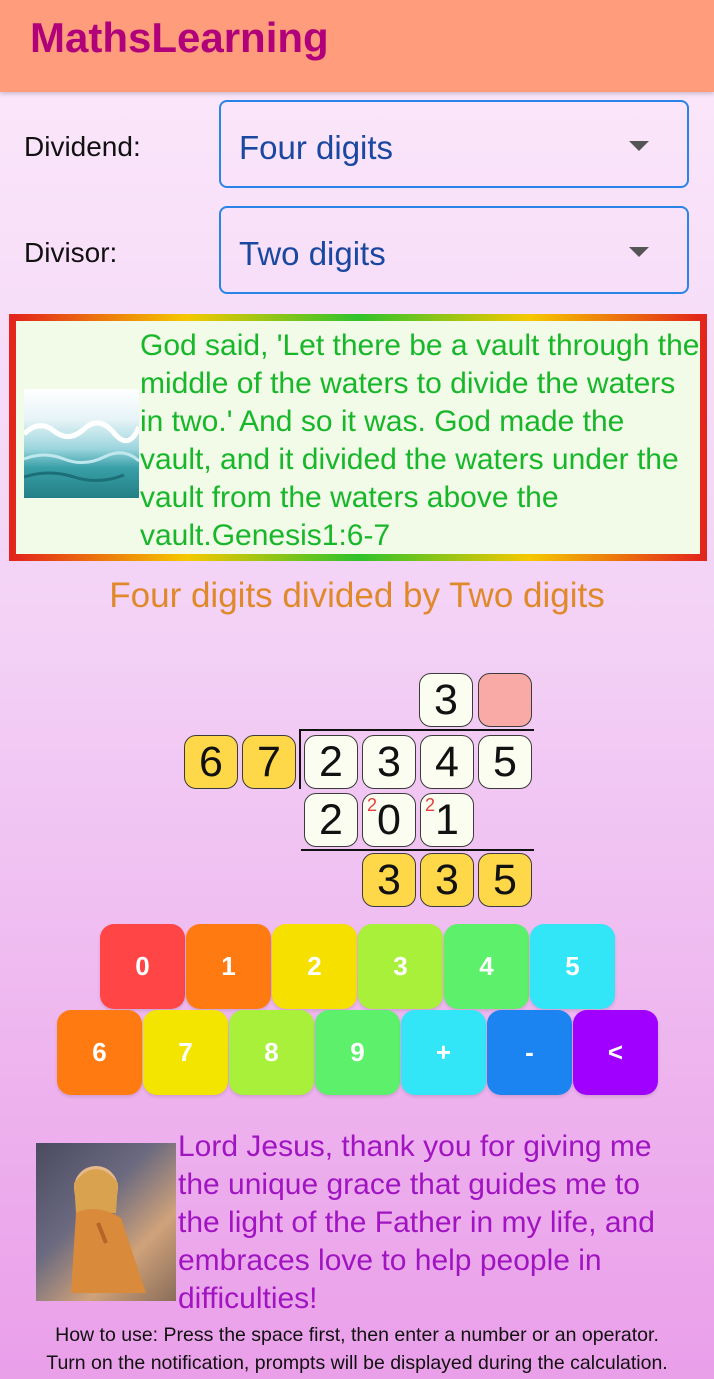 The width and height of the screenshot is (714, 1379). I want to click on subtraction-line, so click(417, 850).